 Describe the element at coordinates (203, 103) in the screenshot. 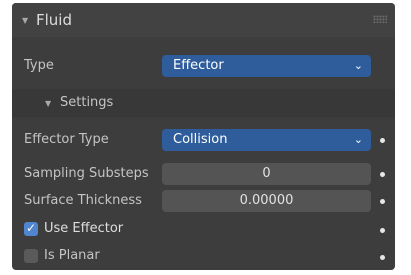

I see `settings-subpanel-header: ▼ Settings` at that location.